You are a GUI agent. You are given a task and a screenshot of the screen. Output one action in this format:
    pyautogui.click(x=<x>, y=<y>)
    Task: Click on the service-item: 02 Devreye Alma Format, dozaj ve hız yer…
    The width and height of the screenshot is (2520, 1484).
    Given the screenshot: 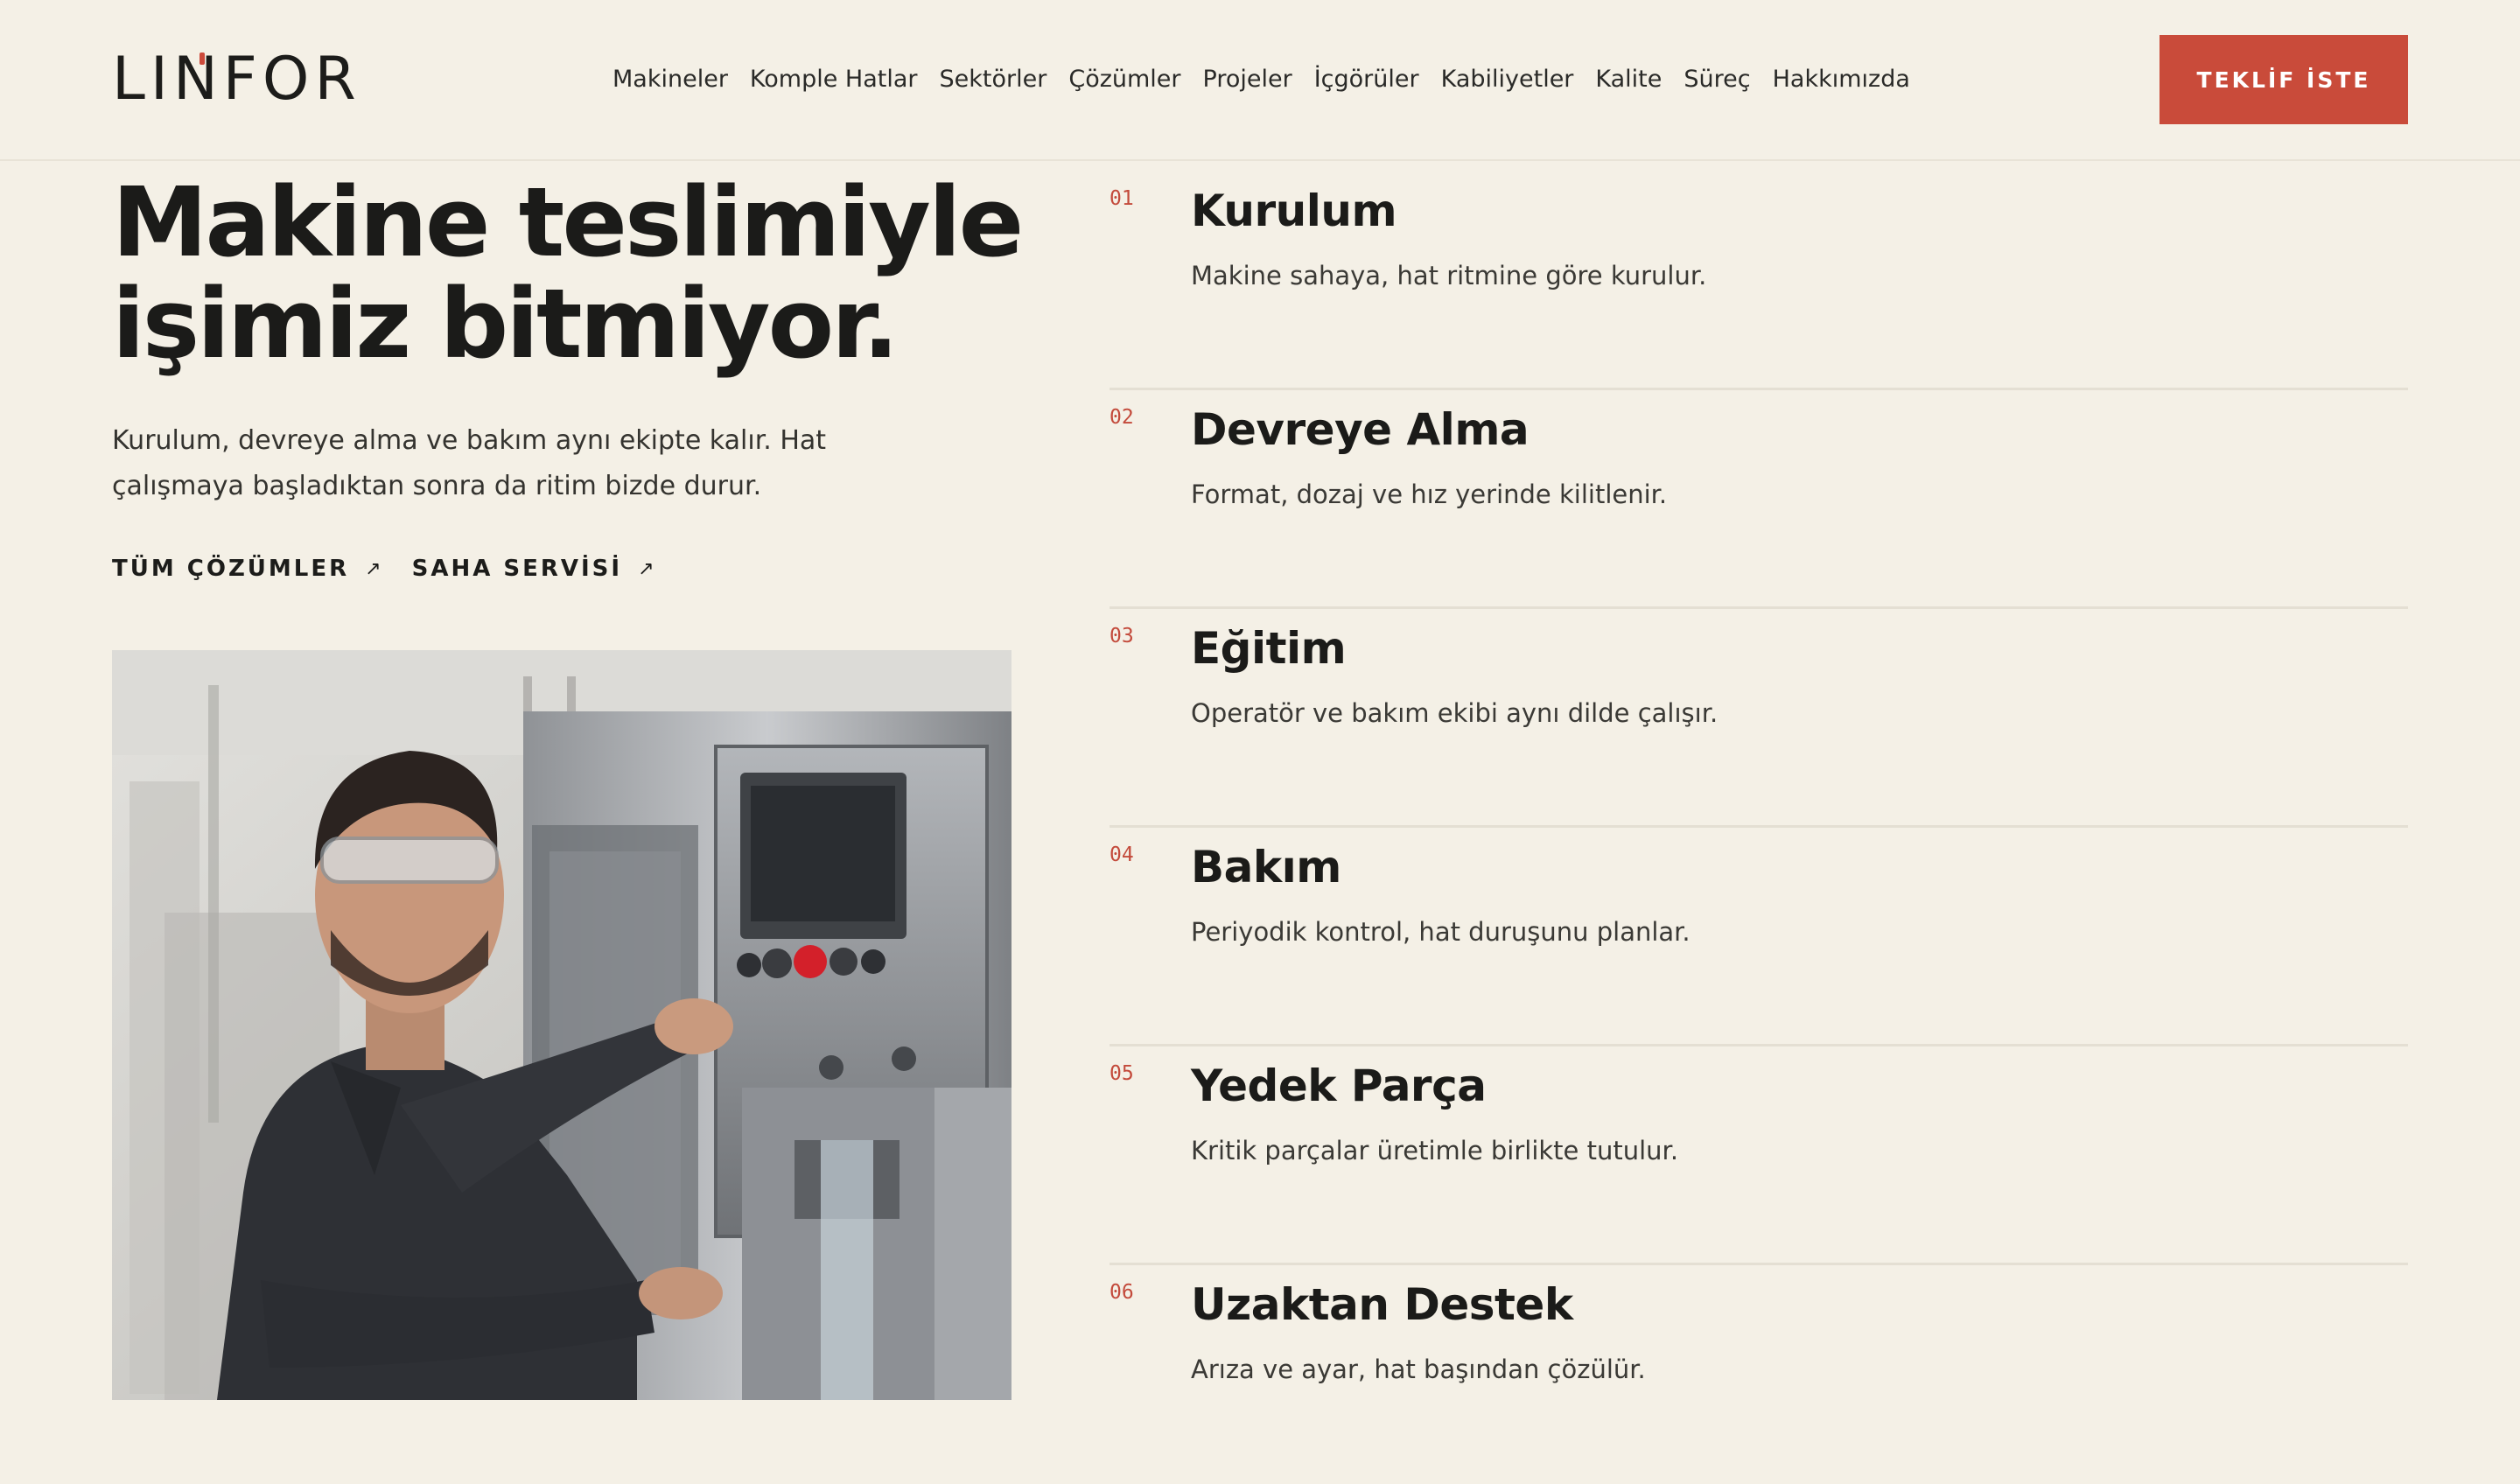 What is the action you would take?
    pyautogui.click(x=1759, y=499)
    